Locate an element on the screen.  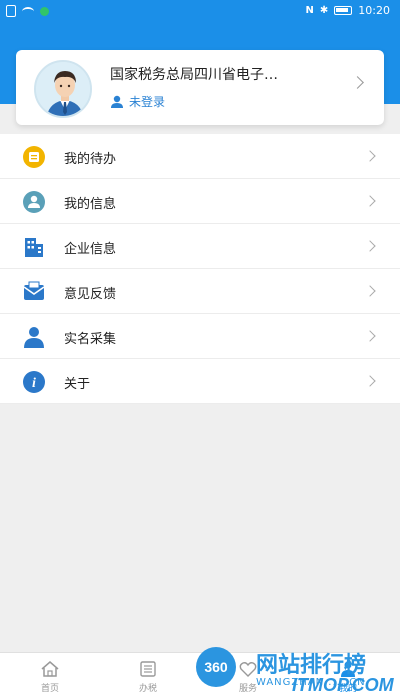
menu-item-feedback: 意见反馈 is located at coordinates (200, 291).